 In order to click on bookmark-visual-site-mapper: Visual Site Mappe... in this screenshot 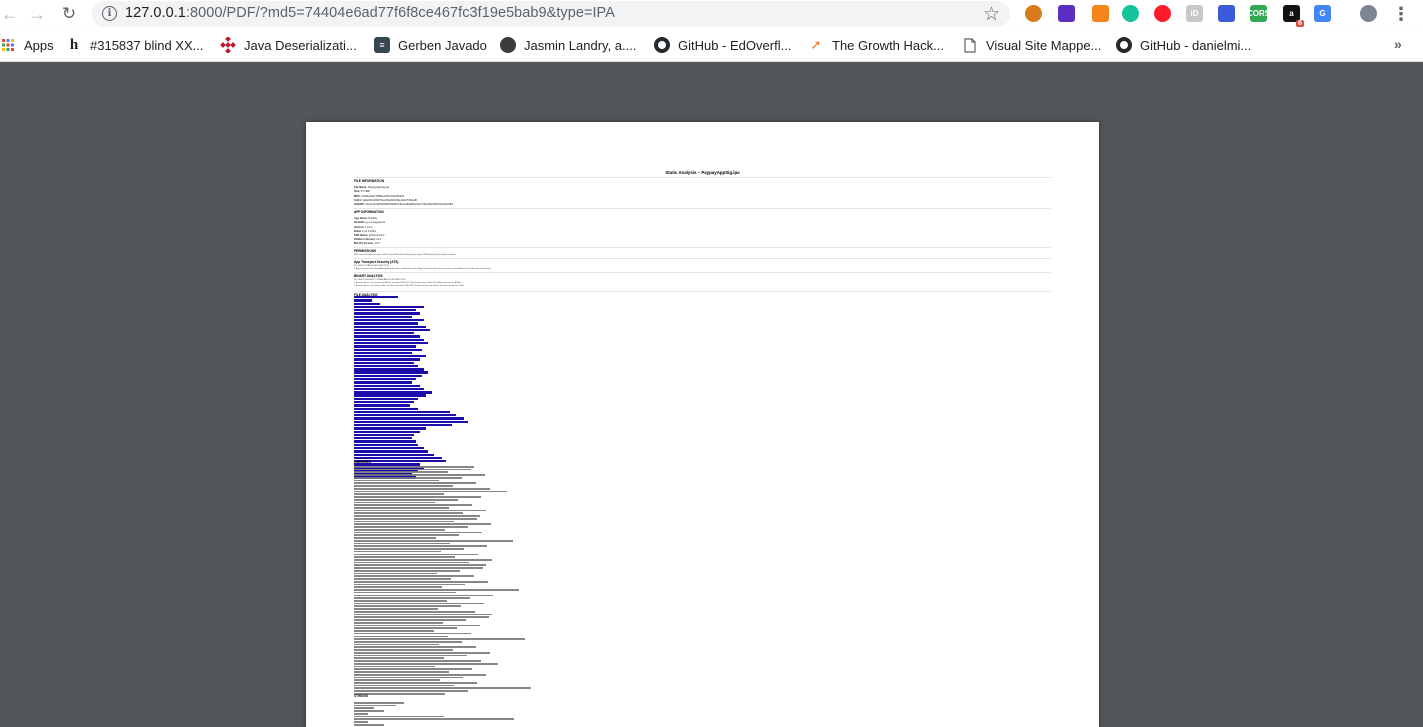, I will do `click(1031, 45)`.